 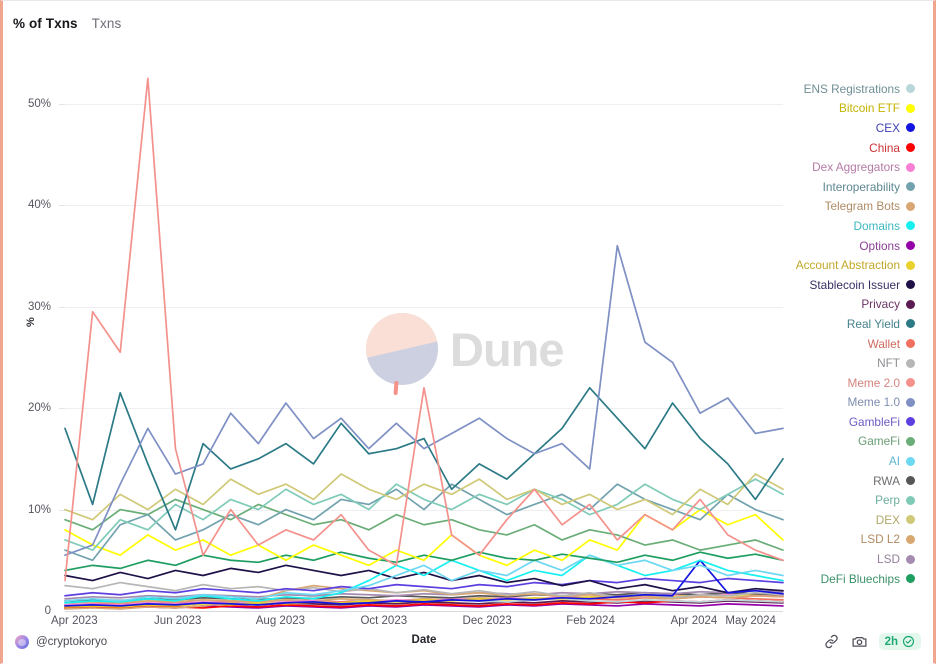 What do you see at coordinates (899, 641) in the screenshot?
I see `data-freshness-badge: 2h` at bounding box center [899, 641].